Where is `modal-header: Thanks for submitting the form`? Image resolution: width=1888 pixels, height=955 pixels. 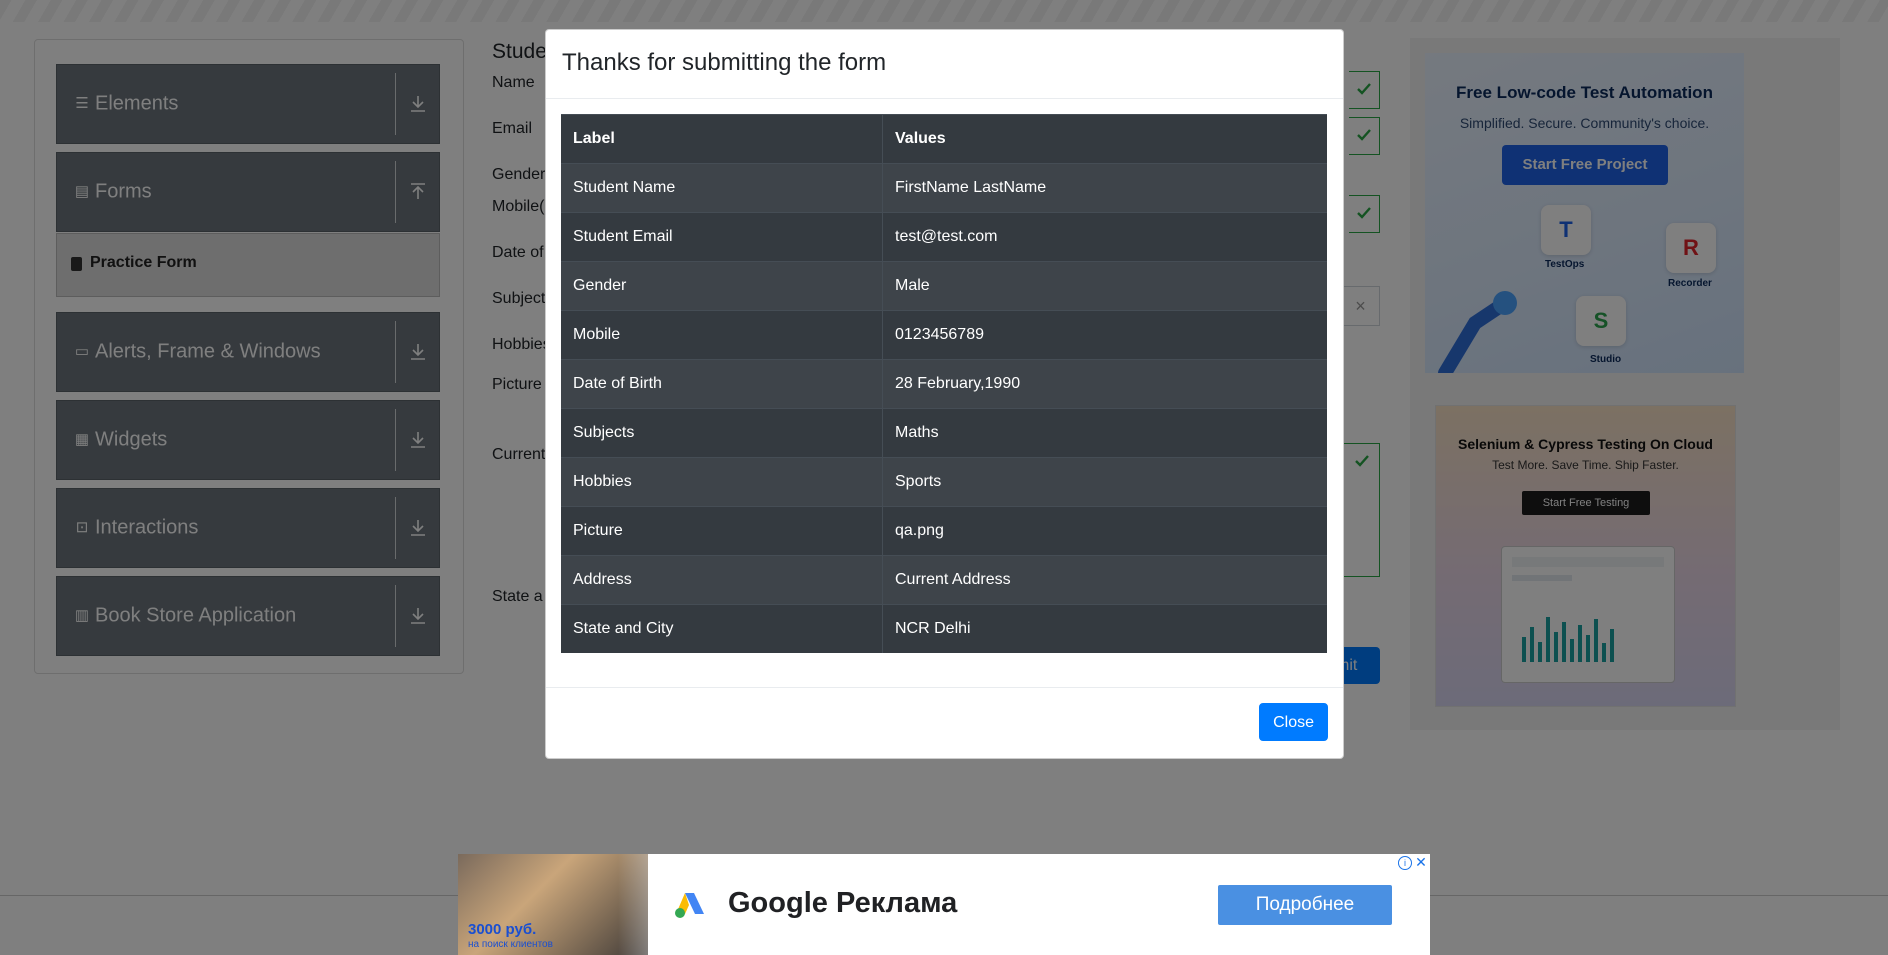
modal-header: Thanks for submitting the form is located at coordinates (944, 64).